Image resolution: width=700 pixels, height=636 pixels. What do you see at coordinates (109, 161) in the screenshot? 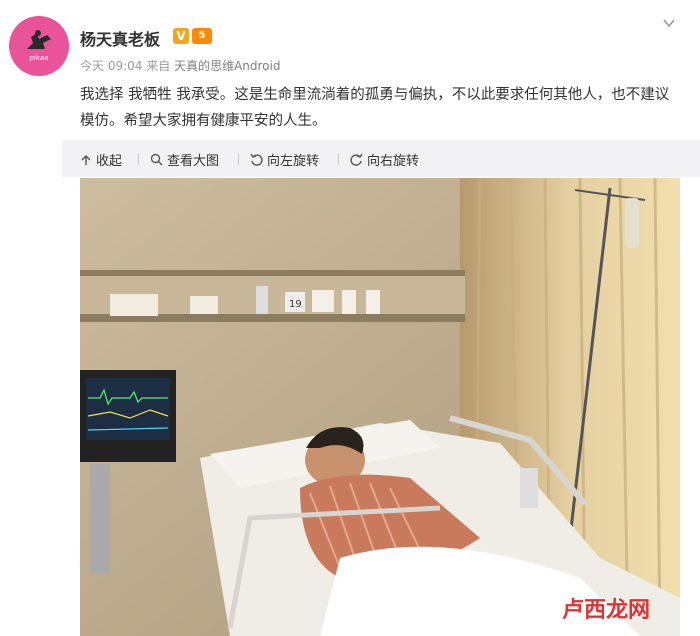
I see `collapse-label: 收起` at bounding box center [109, 161].